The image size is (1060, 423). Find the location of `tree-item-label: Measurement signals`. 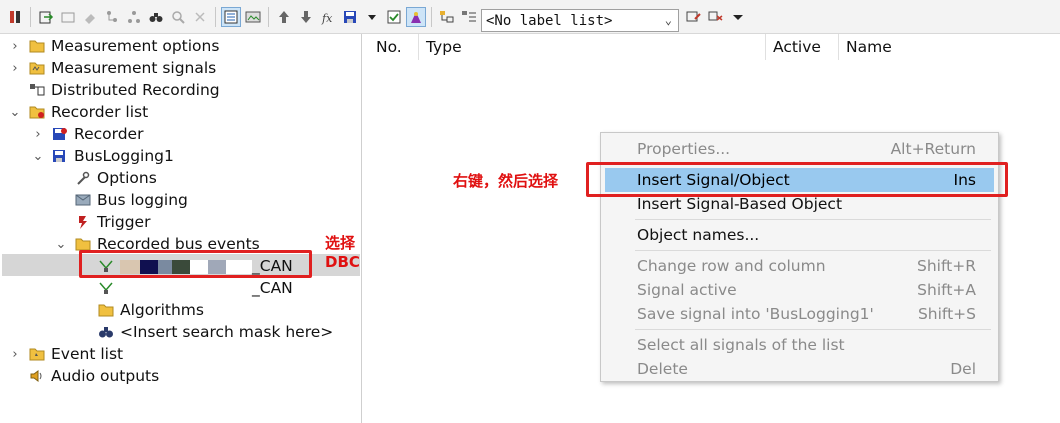

tree-item-label: Measurement signals is located at coordinates (134, 68).